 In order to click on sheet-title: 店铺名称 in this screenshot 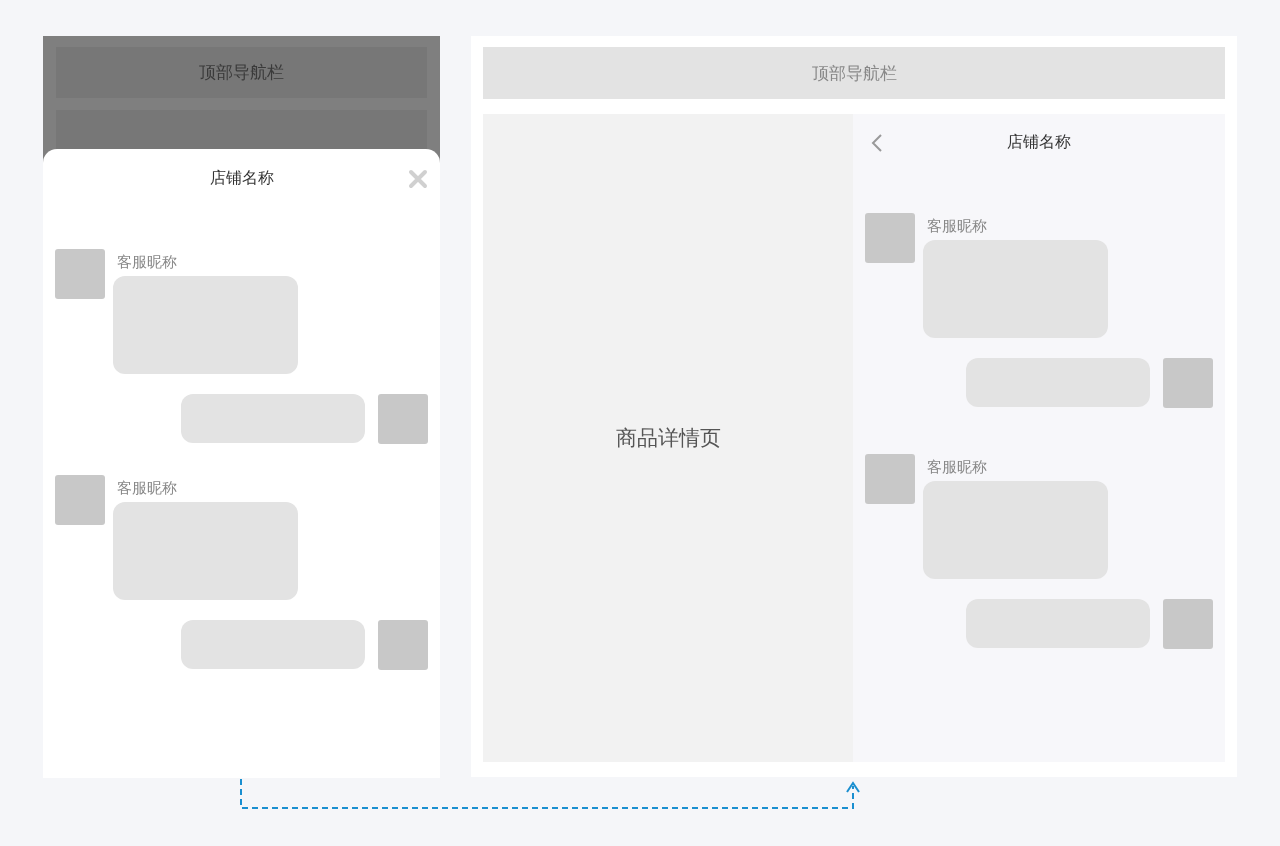, I will do `click(241, 178)`.